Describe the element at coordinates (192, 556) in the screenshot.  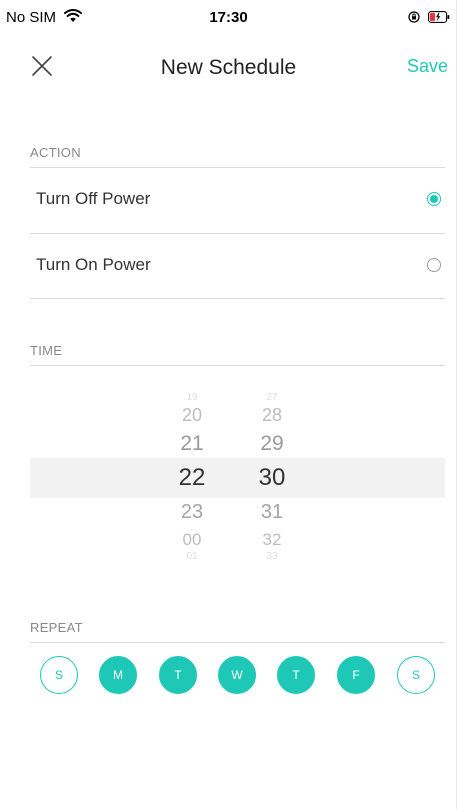
I see `hour-option: 01` at that location.